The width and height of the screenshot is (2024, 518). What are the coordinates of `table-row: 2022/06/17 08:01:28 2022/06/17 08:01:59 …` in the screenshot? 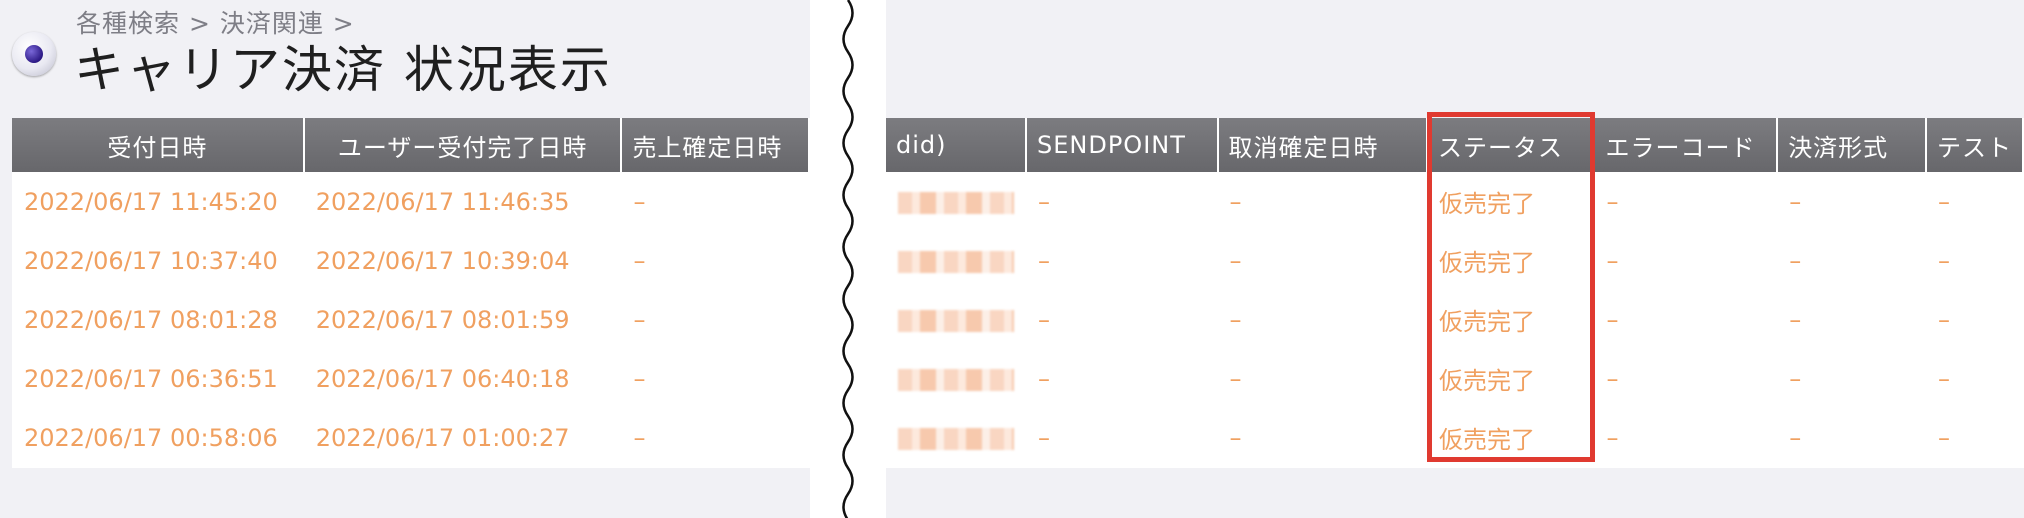 It's located at (410, 319).